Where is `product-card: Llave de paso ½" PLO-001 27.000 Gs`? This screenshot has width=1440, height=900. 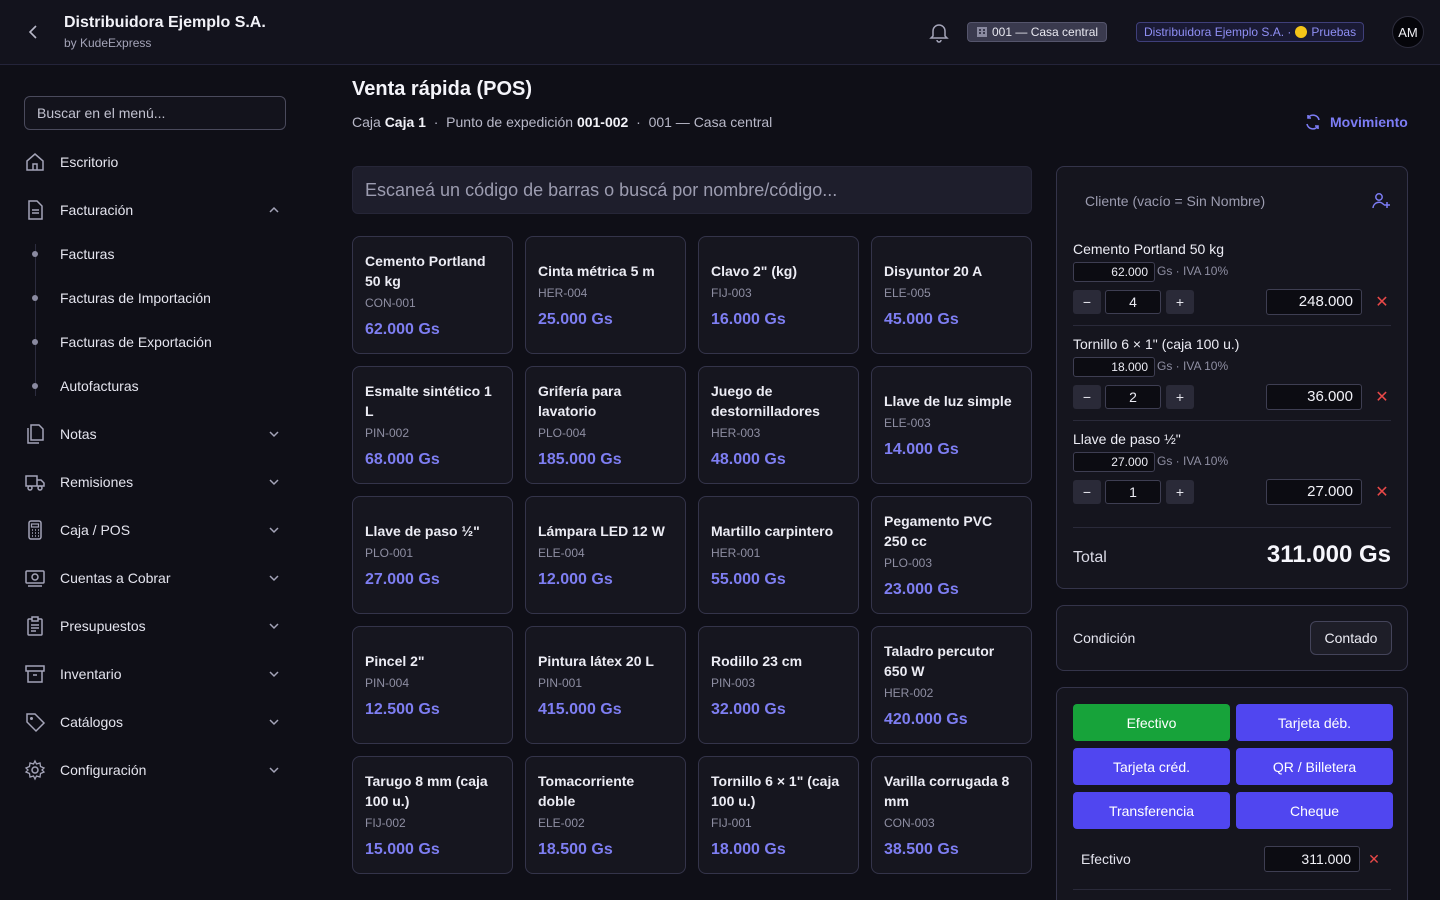
product-card: Llave de paso ½" PLO-001 27.000 Gs is located at coordinates (432, 555).